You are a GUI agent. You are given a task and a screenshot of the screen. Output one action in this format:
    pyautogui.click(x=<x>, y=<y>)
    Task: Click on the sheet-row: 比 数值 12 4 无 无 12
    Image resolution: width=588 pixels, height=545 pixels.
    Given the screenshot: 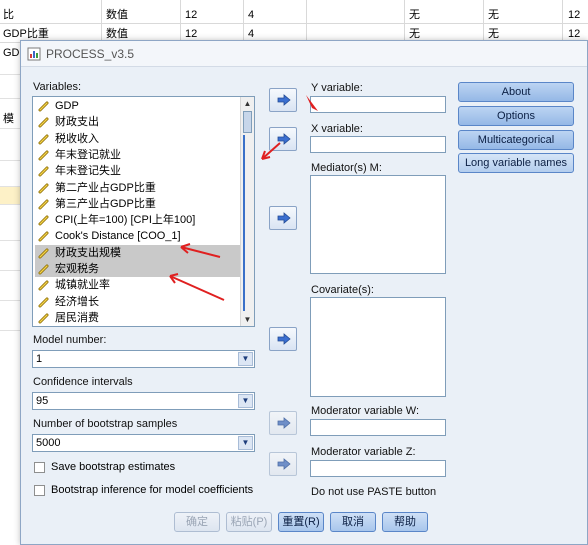 What is the action you would take?
    pyautogui.click(x=294, y=15)
    